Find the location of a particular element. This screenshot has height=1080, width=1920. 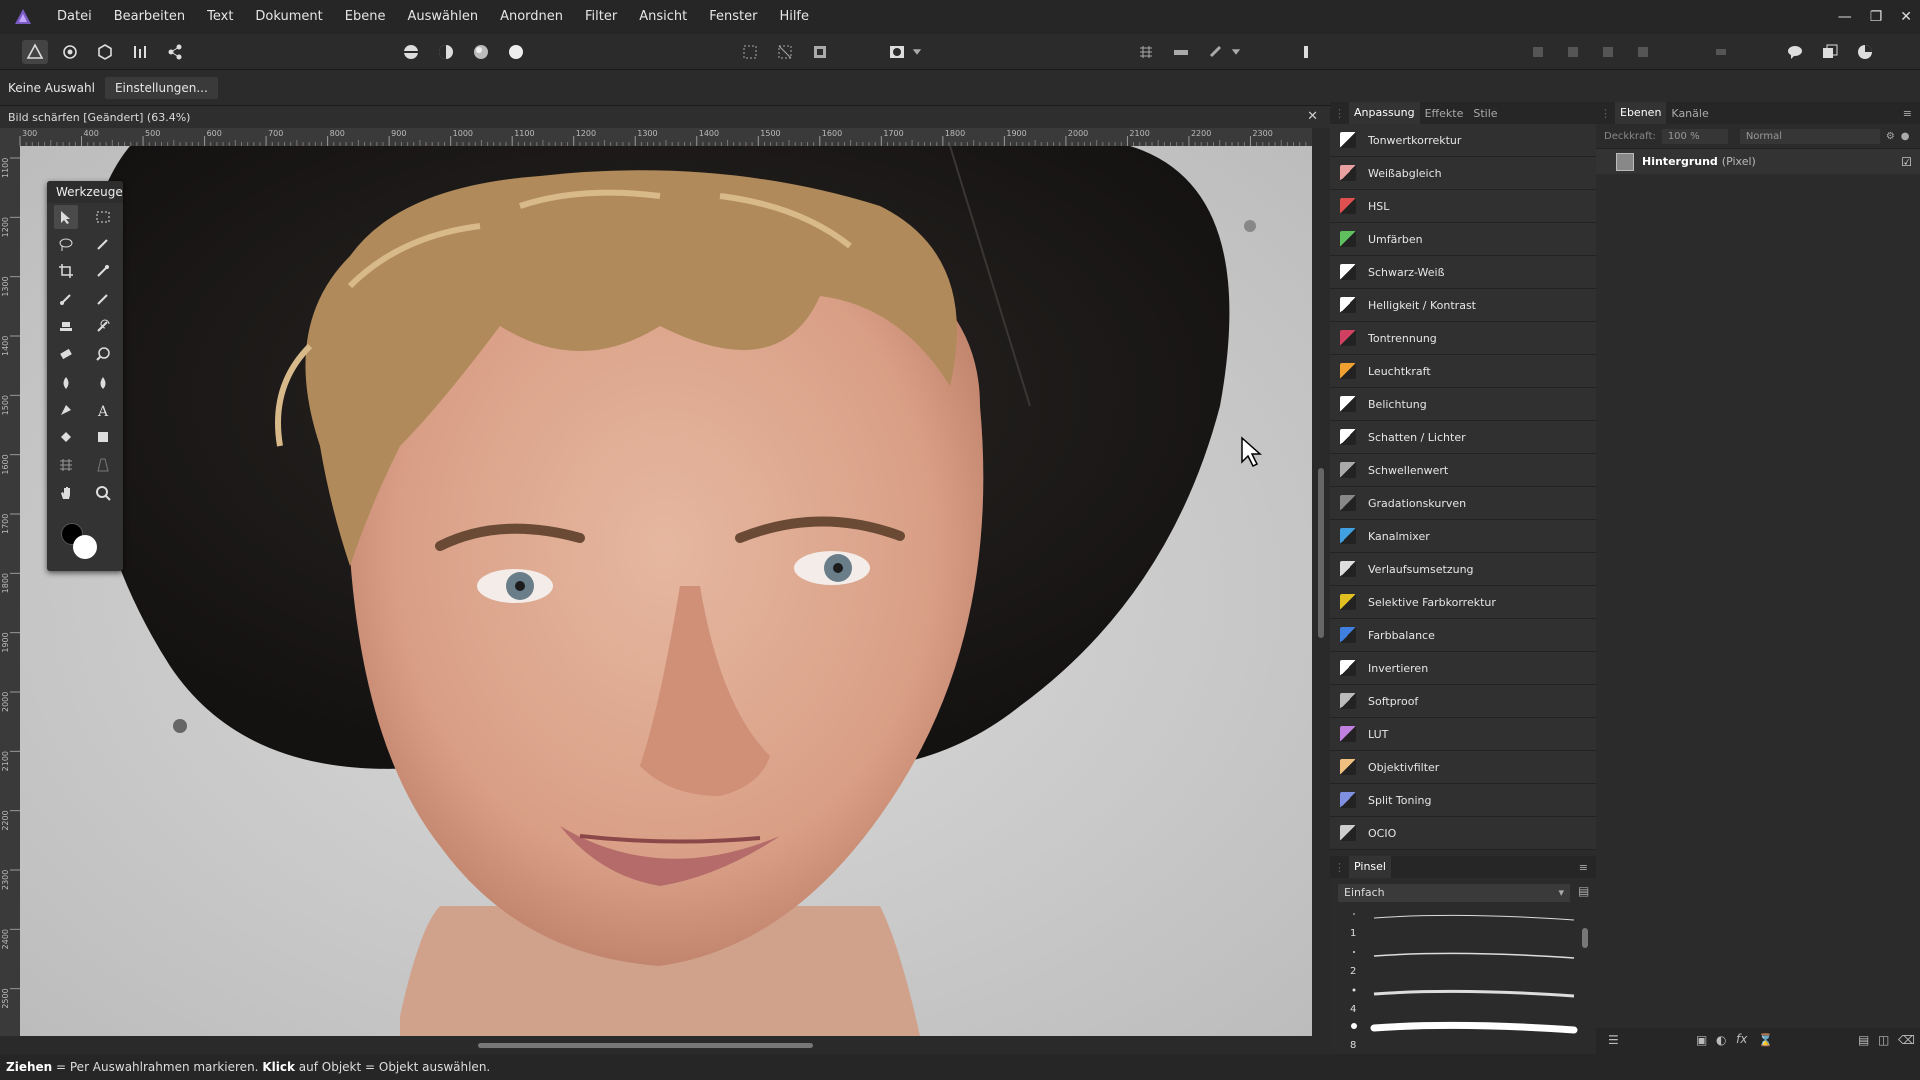

brush-preset: 8 is located at coordinates (1463, 1035).